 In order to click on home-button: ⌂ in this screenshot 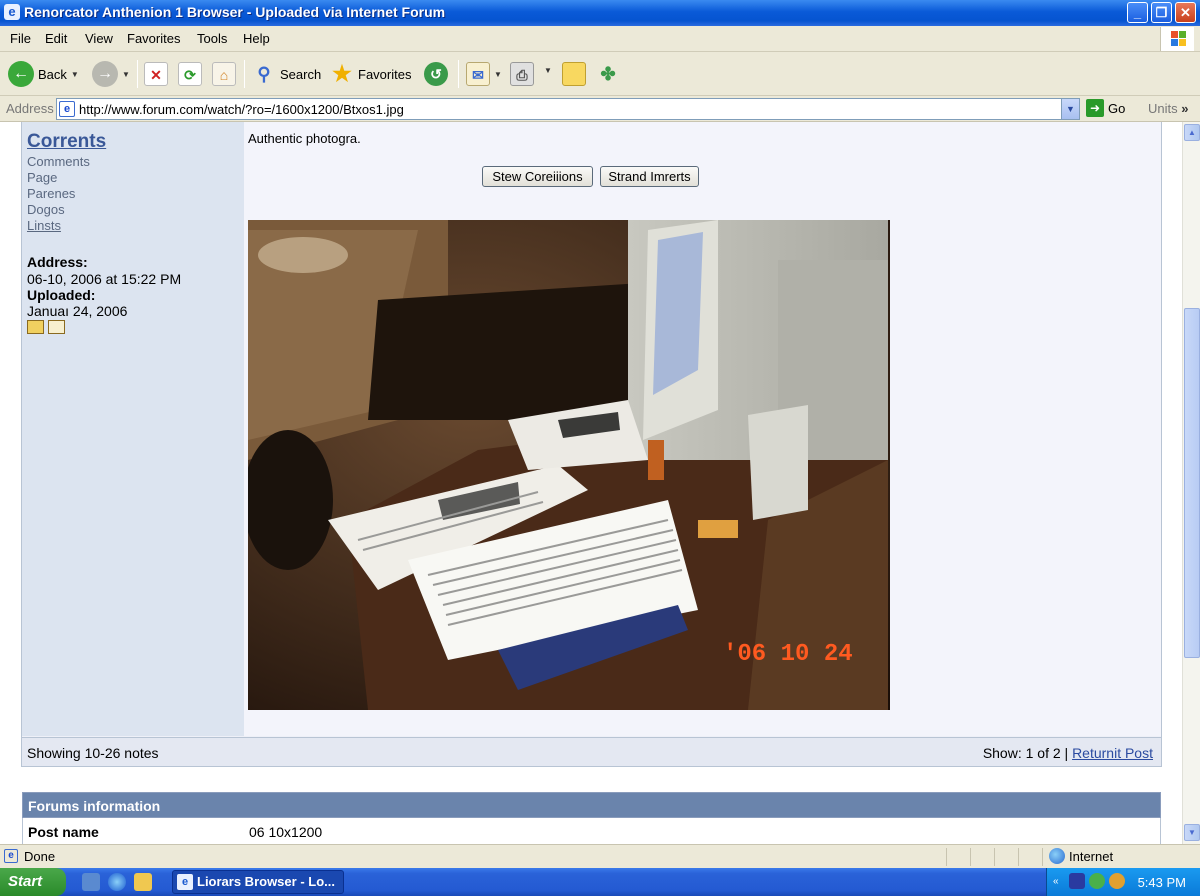, I will do `click(224, 74)`.